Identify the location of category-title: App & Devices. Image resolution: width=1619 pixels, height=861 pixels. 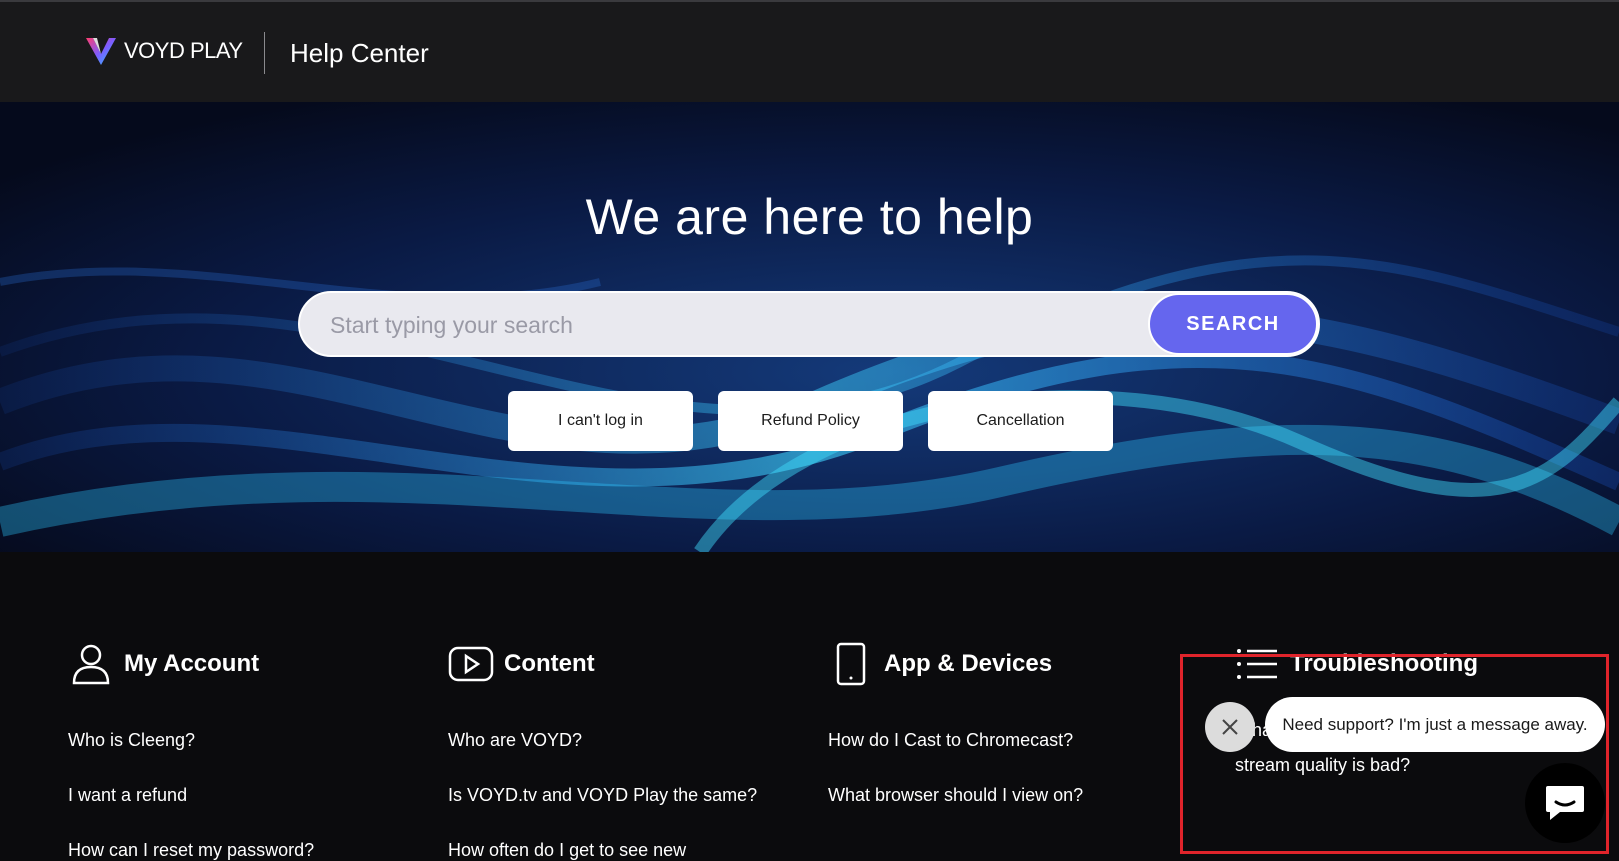
(968, 664).